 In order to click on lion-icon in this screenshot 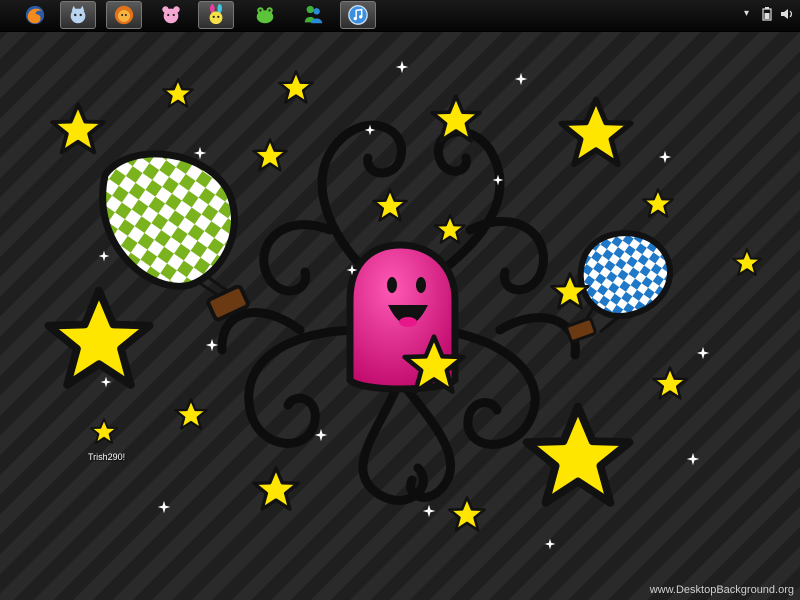, I will do `click(124, 15)`.